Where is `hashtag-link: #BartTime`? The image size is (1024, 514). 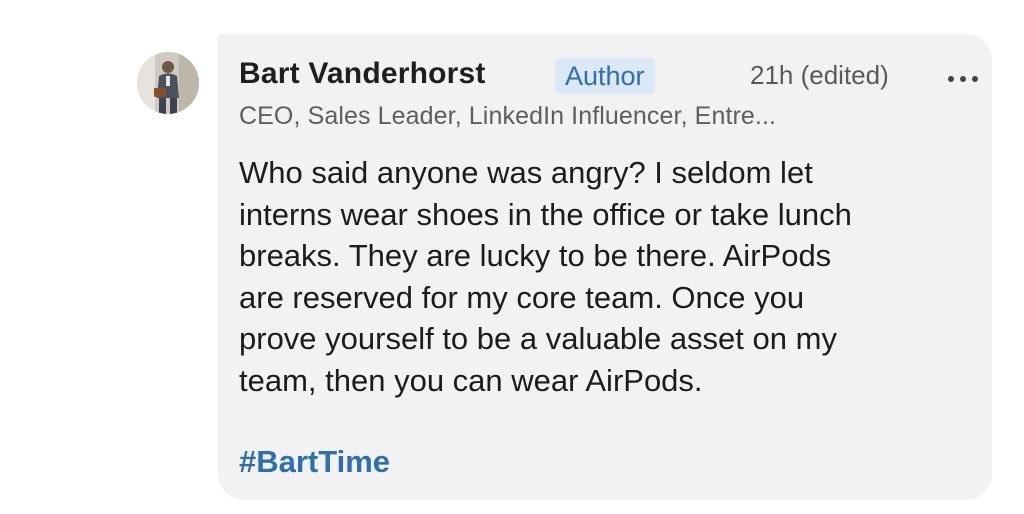 hashtag-link: #BartTime is located at coordinates (314, 462).